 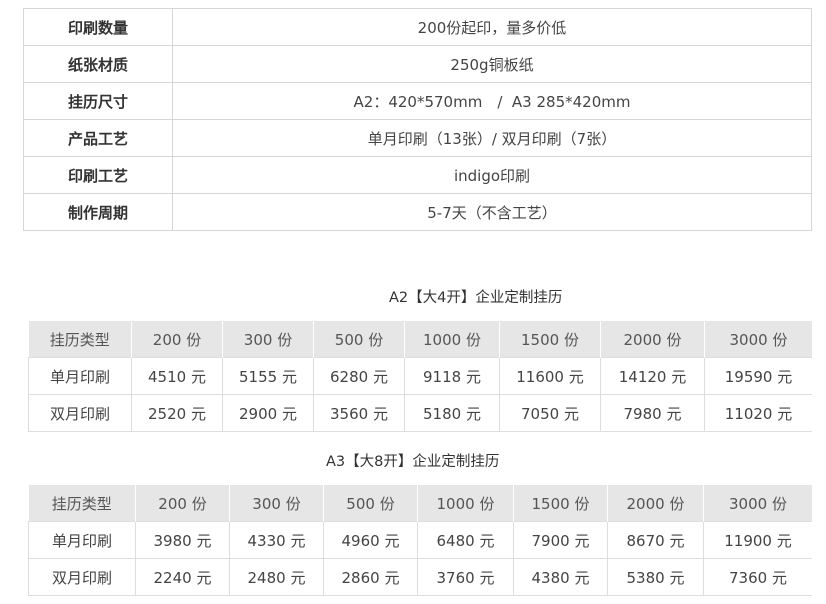 I want to click on spec-value: A2：420*570mm / A3 285*420mm, so click(x=492, y=101).